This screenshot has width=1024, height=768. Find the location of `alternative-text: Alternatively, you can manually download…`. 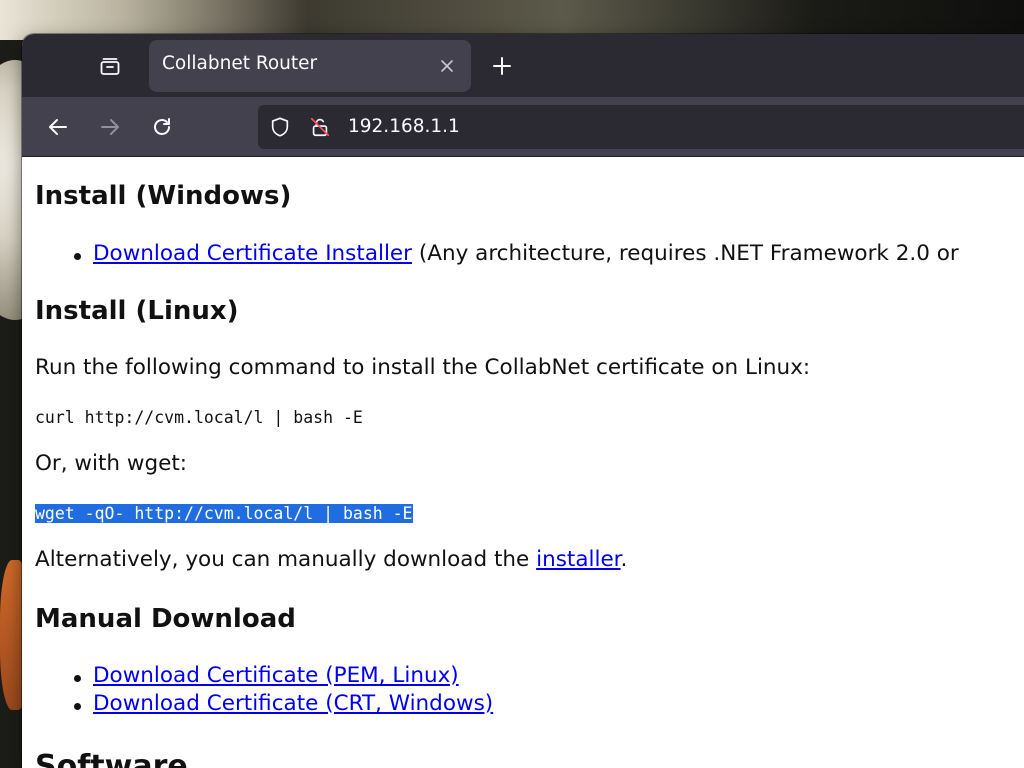

alternative-text: Alternatively, you can manually download… is located at coordinates (331, 559).